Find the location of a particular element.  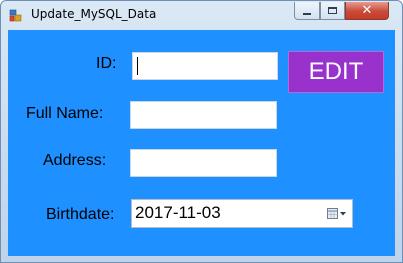

edit-button: EDIT is located at coordinates (336, 72).